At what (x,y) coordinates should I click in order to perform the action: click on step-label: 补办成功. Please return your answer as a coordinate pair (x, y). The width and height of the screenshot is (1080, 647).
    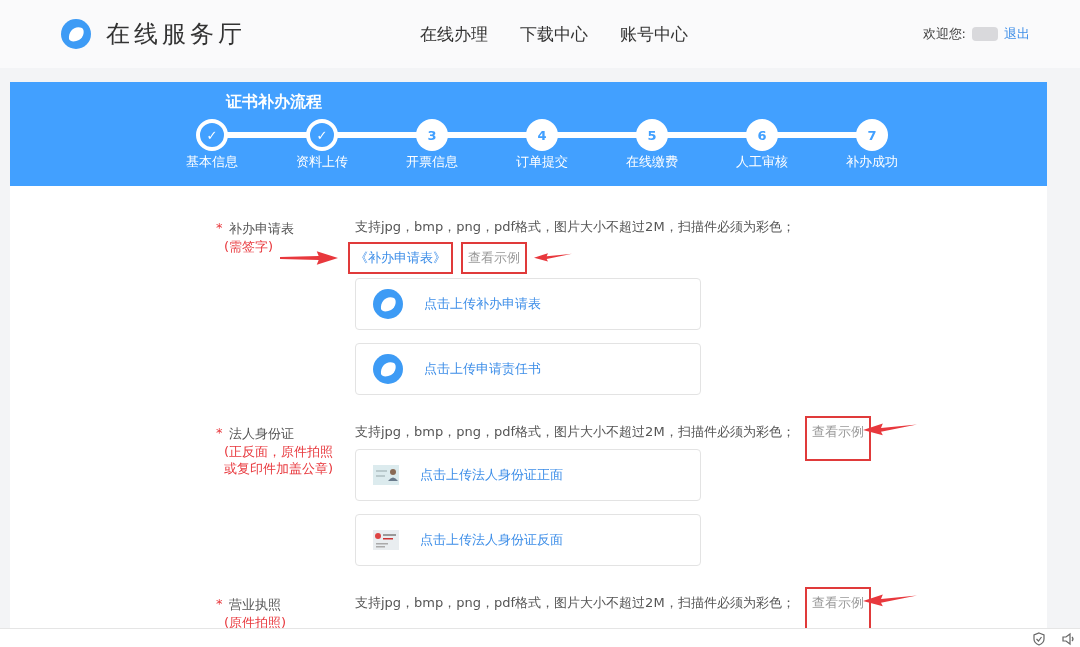
    Looking at the image, I should click on (872, 162).